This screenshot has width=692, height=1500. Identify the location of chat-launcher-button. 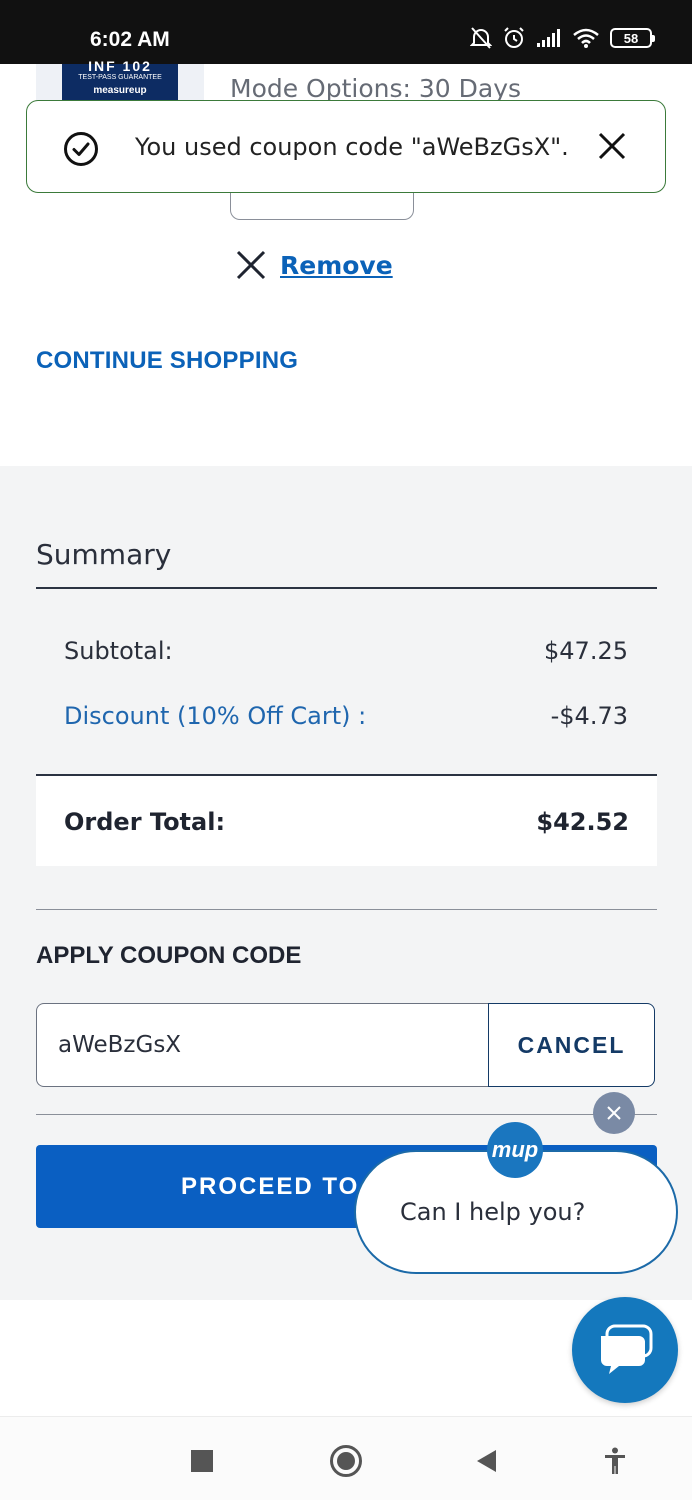
(625, 1350).